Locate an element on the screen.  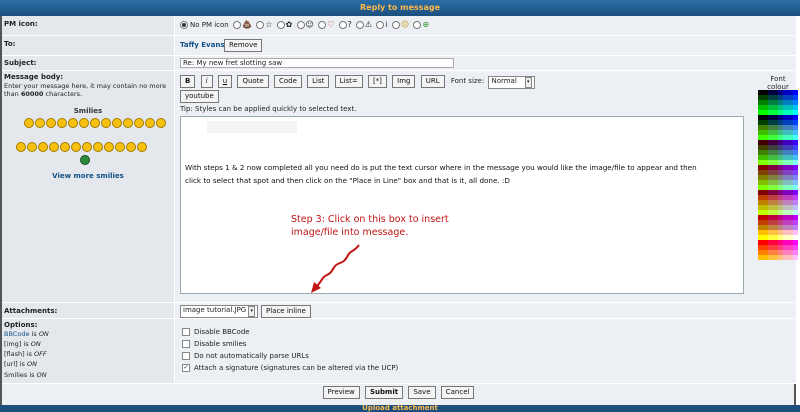
warning-icon: ⚠ is located at coordinates (369, 24).